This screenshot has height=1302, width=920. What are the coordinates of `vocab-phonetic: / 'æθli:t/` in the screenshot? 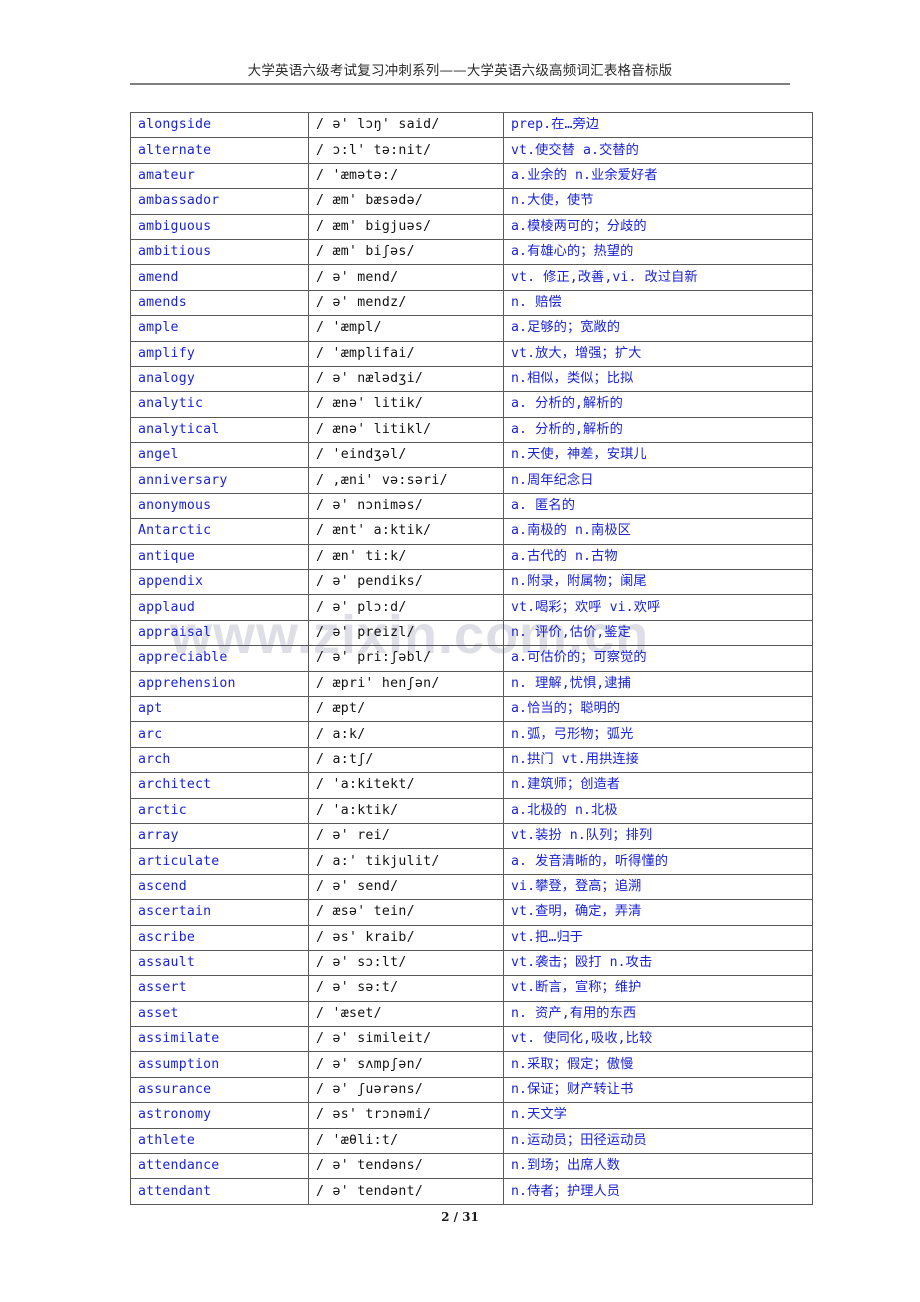 It's located at (406, 1141).